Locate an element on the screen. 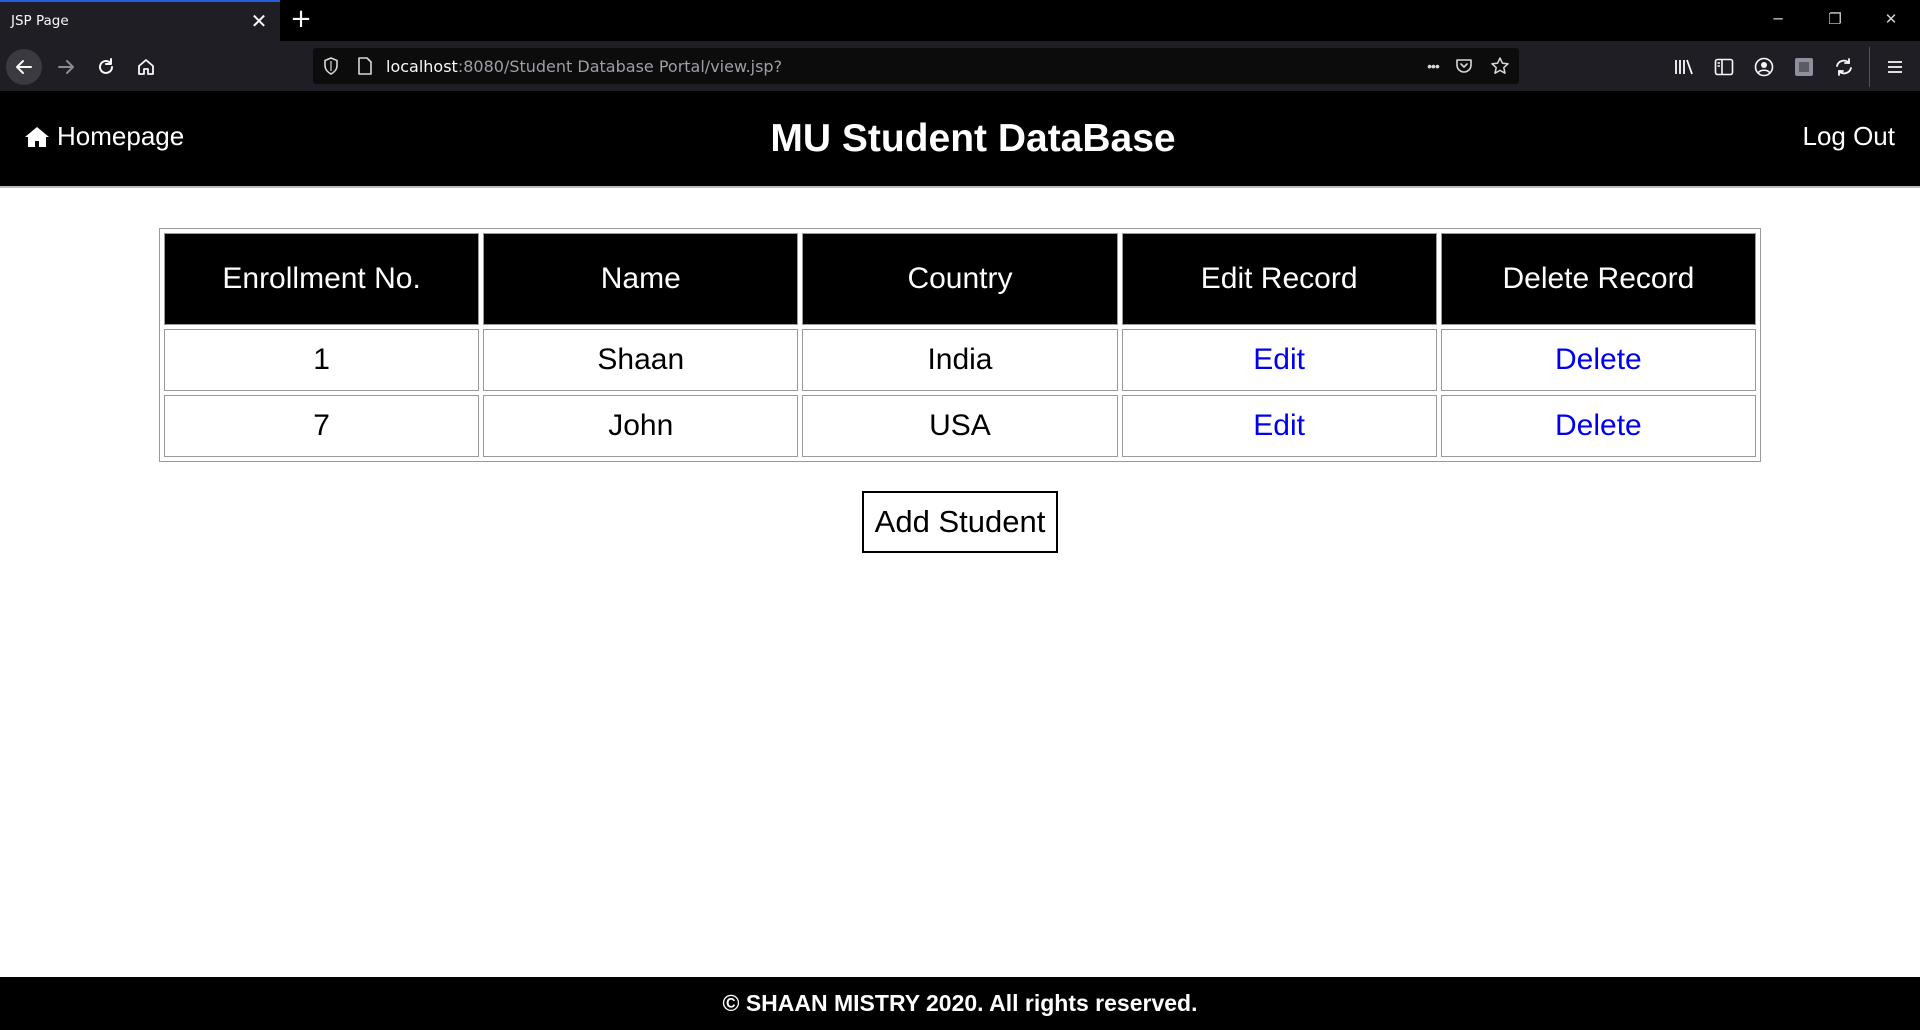 The image size is (1920, 1030). account-icon is located at coordinates (1764, 67).